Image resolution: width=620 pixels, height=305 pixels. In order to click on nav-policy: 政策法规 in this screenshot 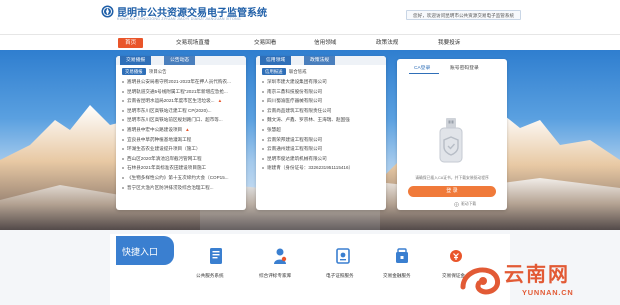, I will do `click(387, 43)`.